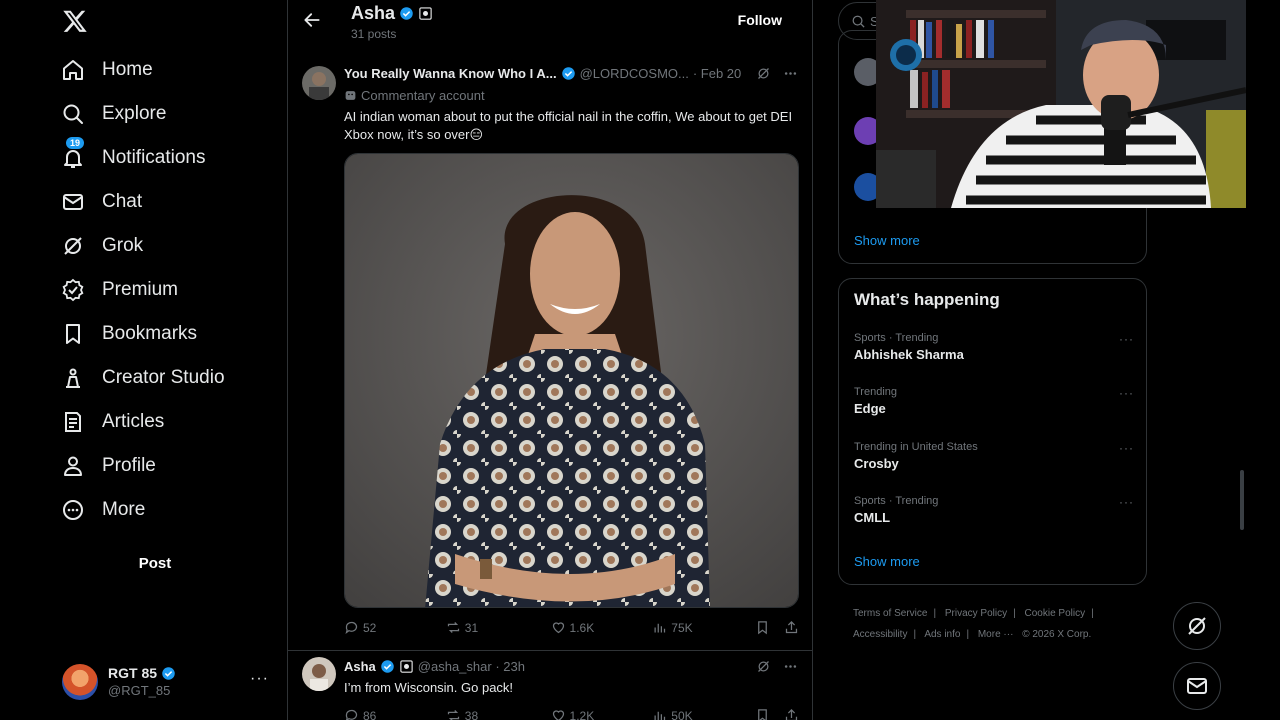 The image size is (1280, 720). Describe the element at coordinates (994, 347) in the screenshot. I see `trend-item: Sports · Trending Abhishek Sharma ···` at that location.